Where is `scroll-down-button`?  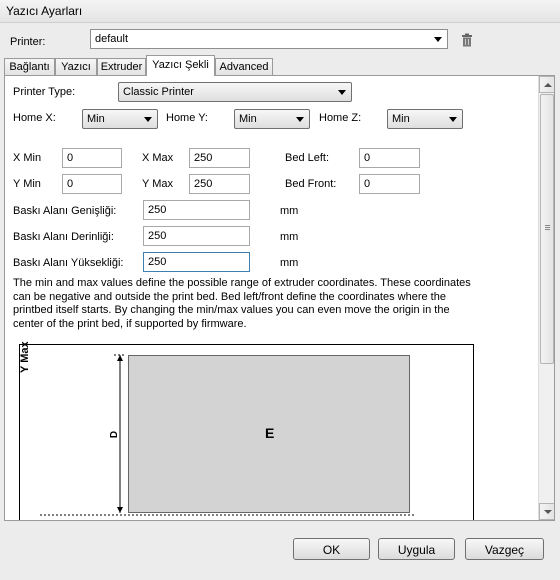 scroll-down-button is located at coordinates (546, 511).